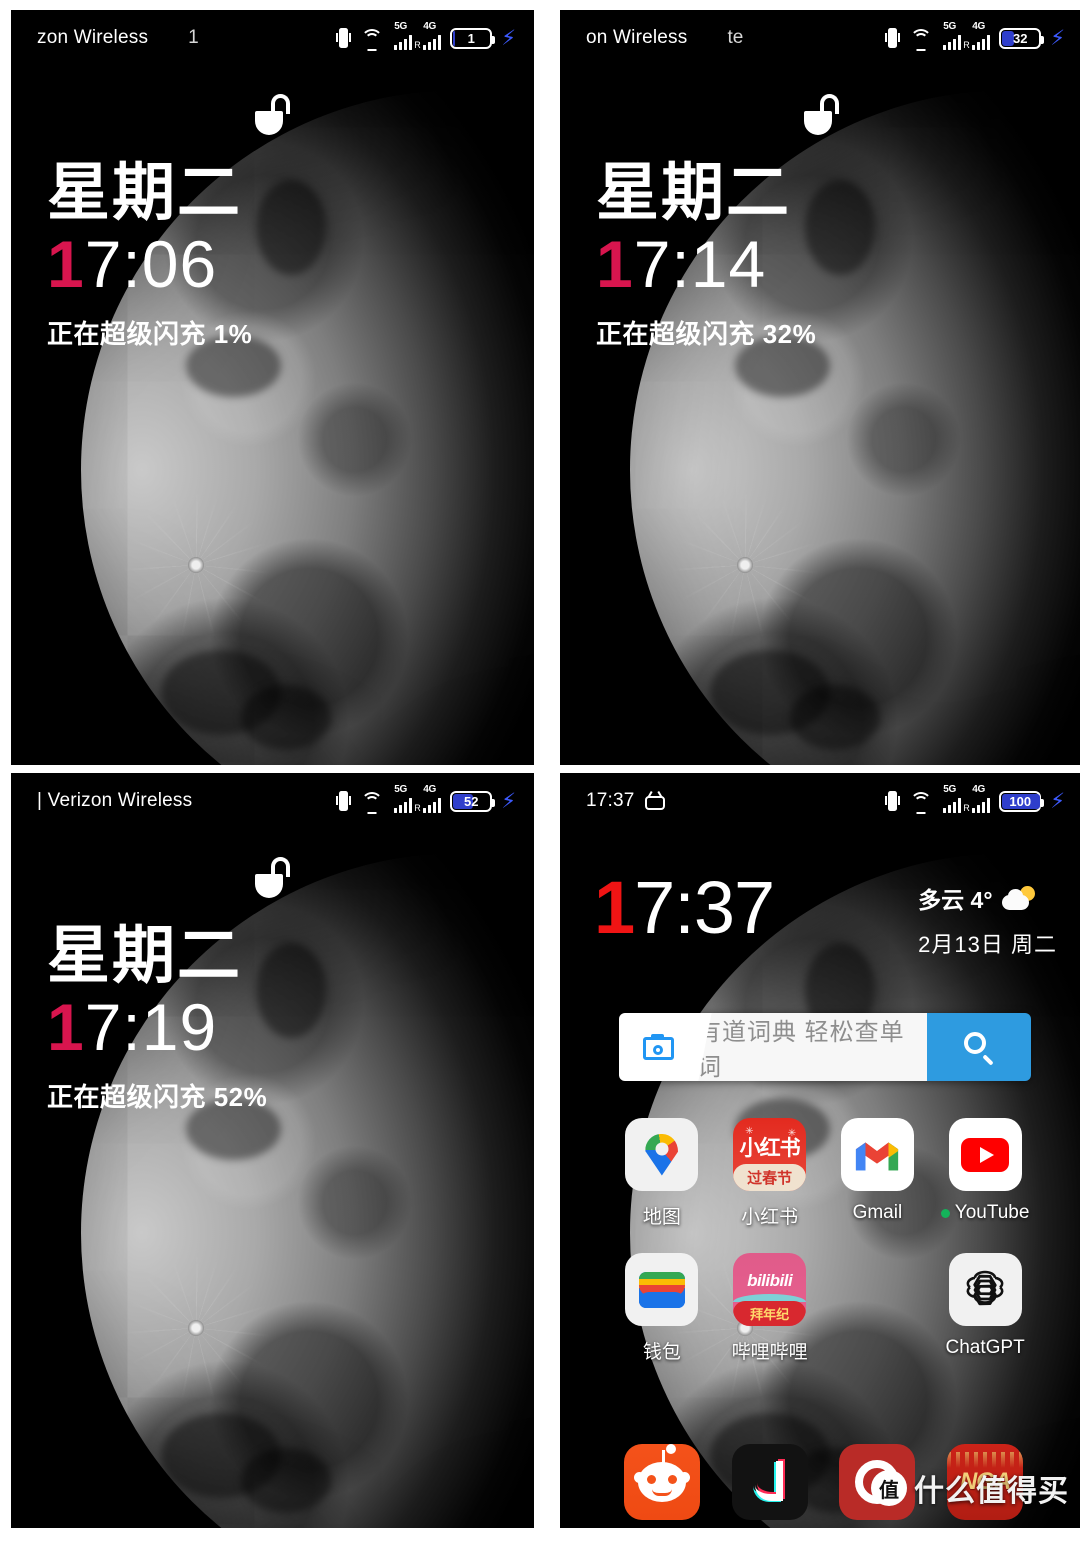 The width and height of the screenshot is (1080, 1543). I want to click on app-label: 钱包, so click(661, 1352).